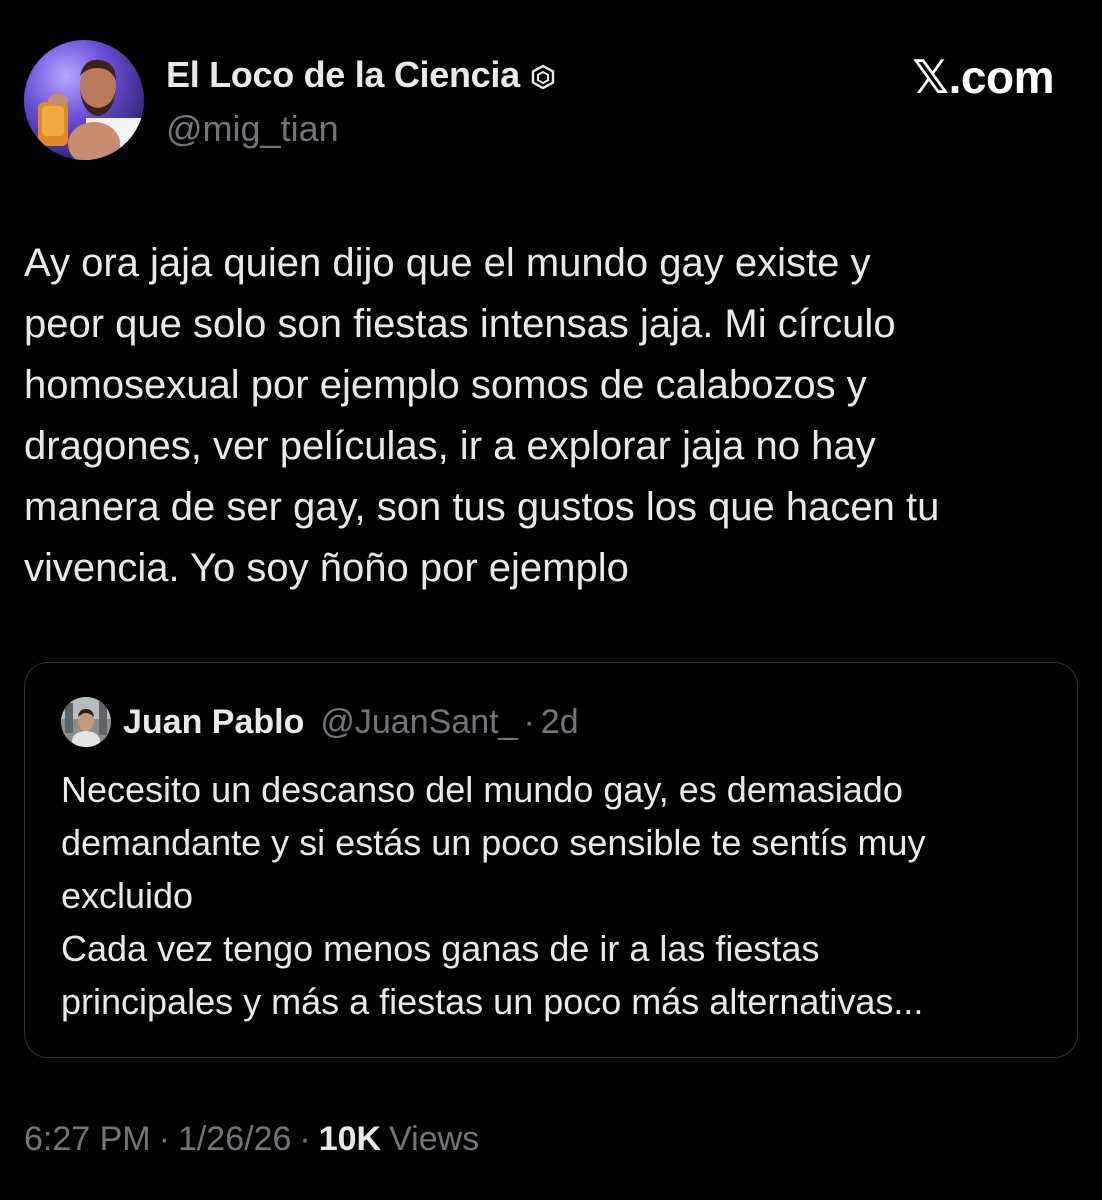  What do you see at coordinates (434, 1139) in the screenshot?
I see `views-label: Views` at bounding box center [434, 1139].